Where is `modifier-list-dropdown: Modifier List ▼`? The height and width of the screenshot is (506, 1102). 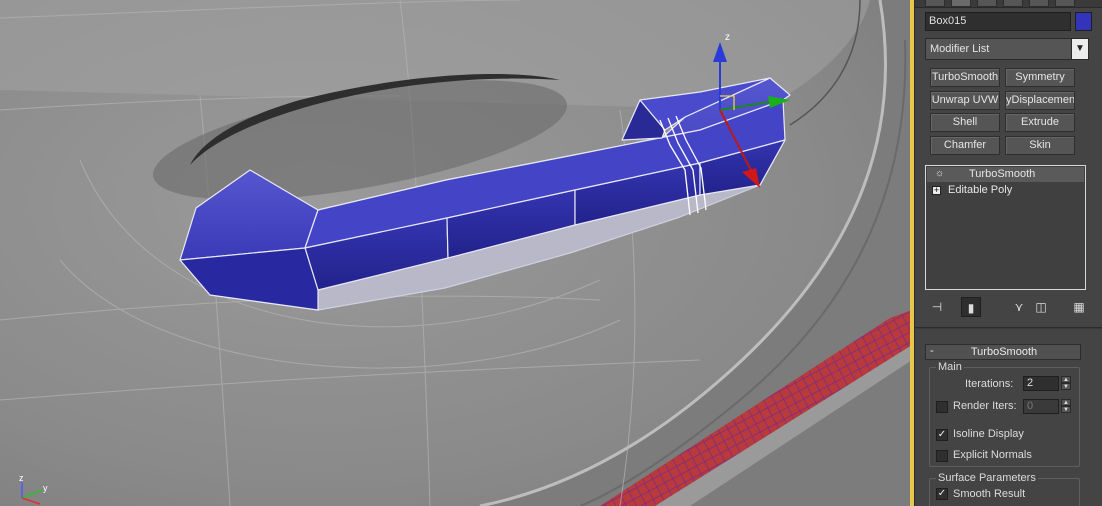 modifier-list-dropdown: Modifier List ▼ is located at coordinates (1007, 49).